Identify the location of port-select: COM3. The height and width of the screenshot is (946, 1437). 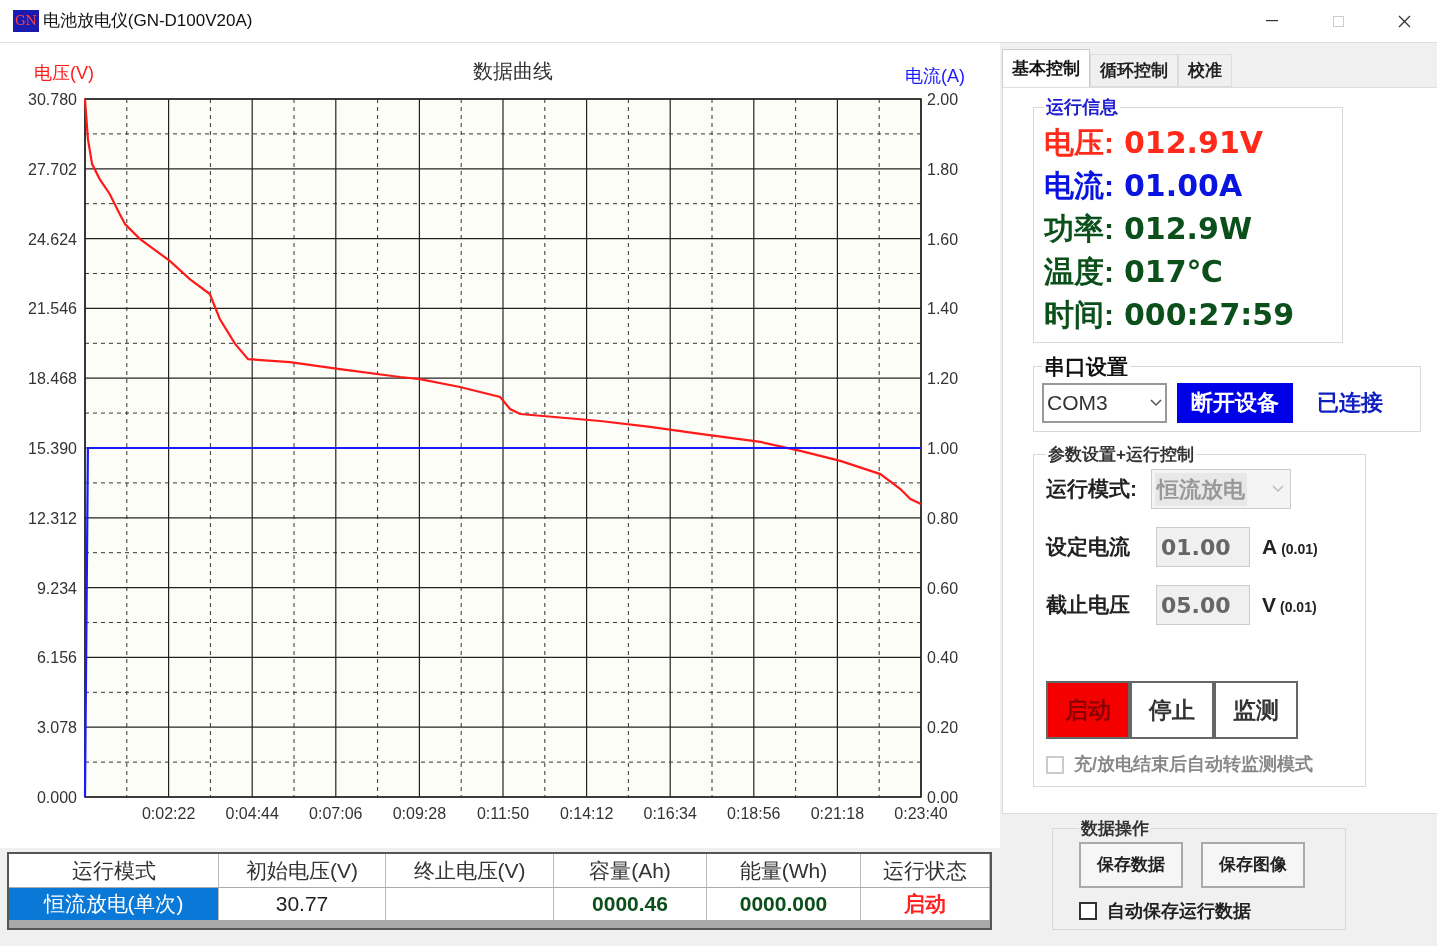
(1104, 402).